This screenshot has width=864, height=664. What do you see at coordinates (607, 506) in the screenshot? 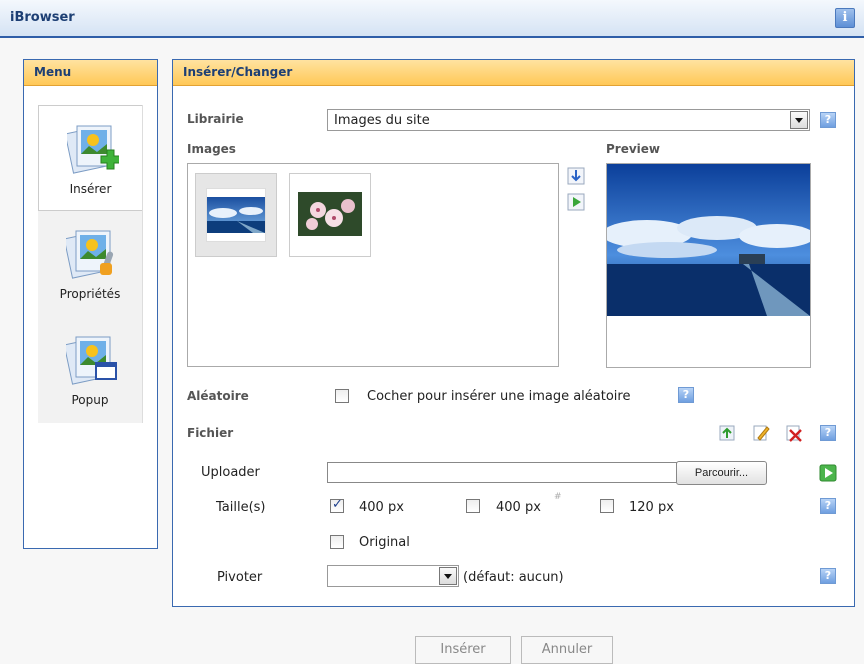
I see `size-120-checkbox` at bounding box center [607, 506].